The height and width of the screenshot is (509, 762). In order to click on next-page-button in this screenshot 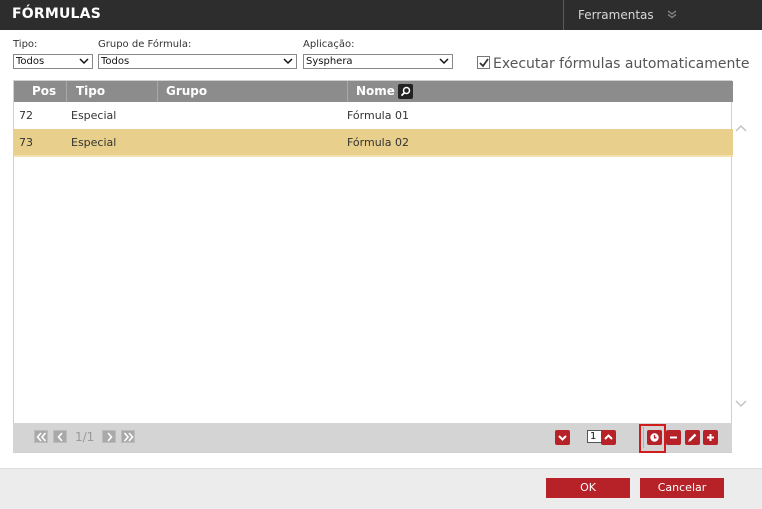, I will do `click(109, 436)`.